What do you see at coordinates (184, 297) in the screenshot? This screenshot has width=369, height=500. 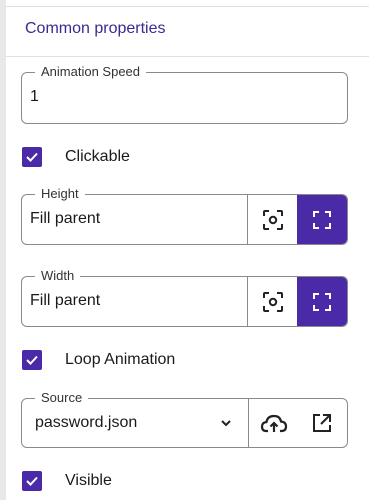 I see `width-field: Width Fill parent` at bounding box center [184, 297].